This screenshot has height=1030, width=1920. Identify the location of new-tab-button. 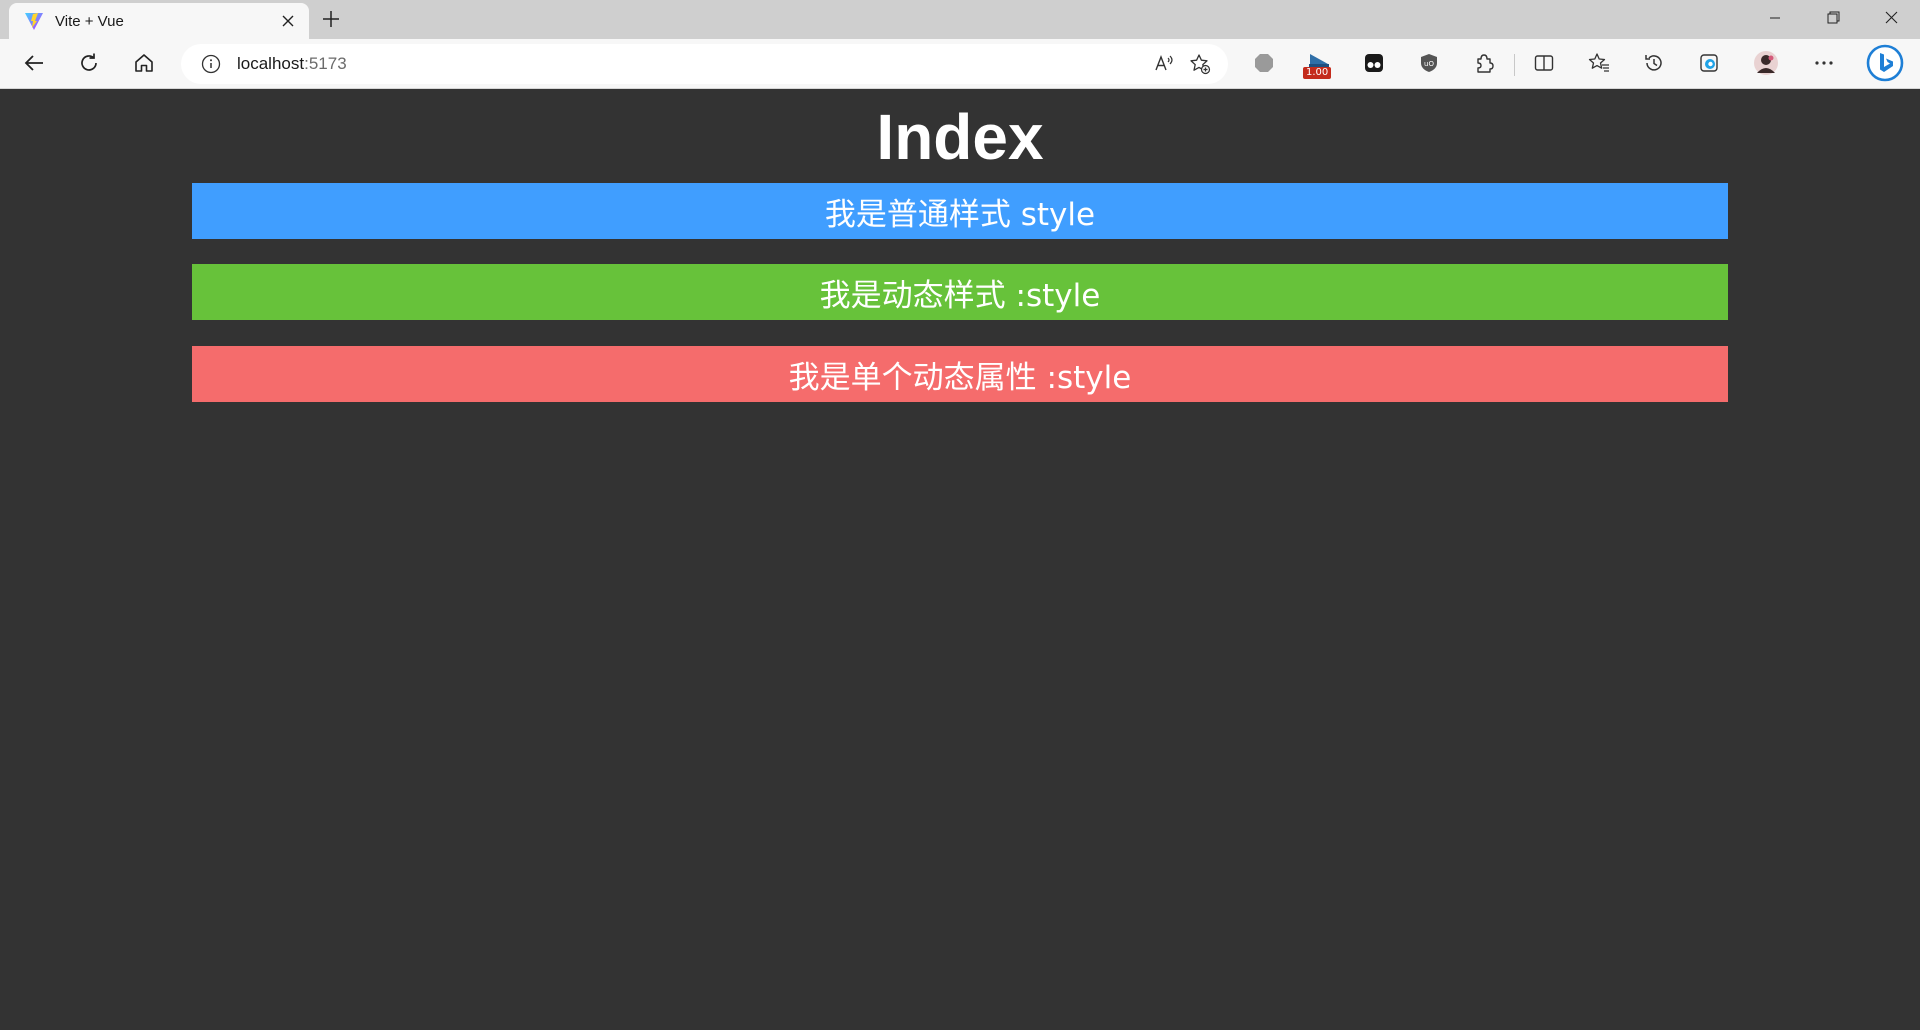
(331, 21).